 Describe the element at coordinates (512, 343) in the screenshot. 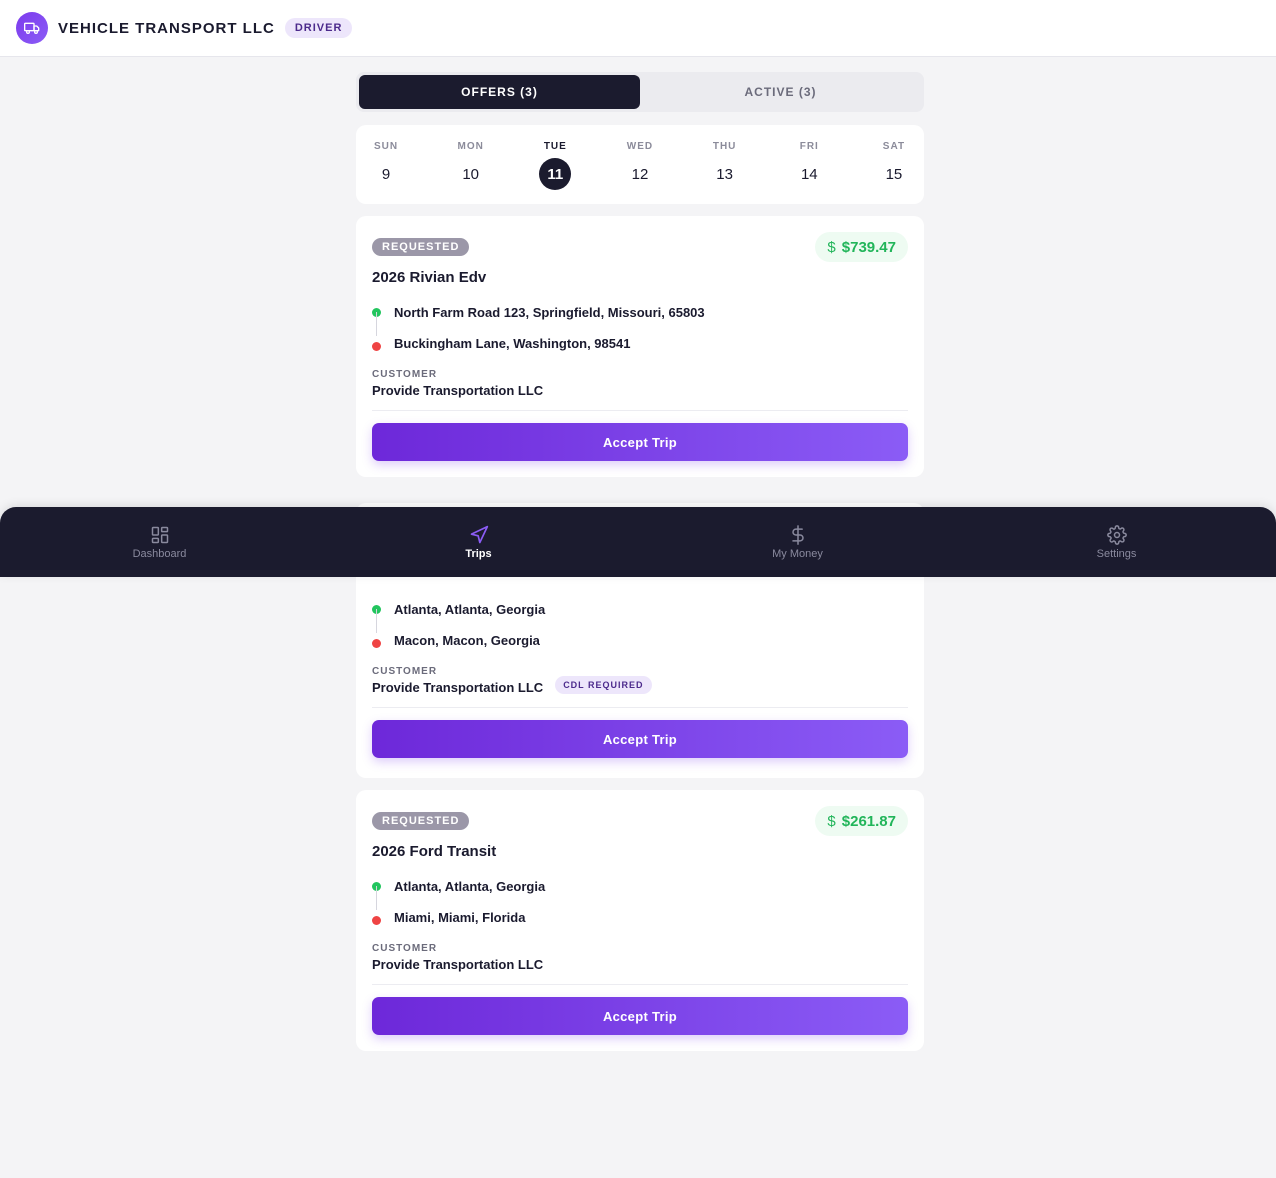

I see `destination-address: Buckingham Lane, Washington, 98541` at that location.